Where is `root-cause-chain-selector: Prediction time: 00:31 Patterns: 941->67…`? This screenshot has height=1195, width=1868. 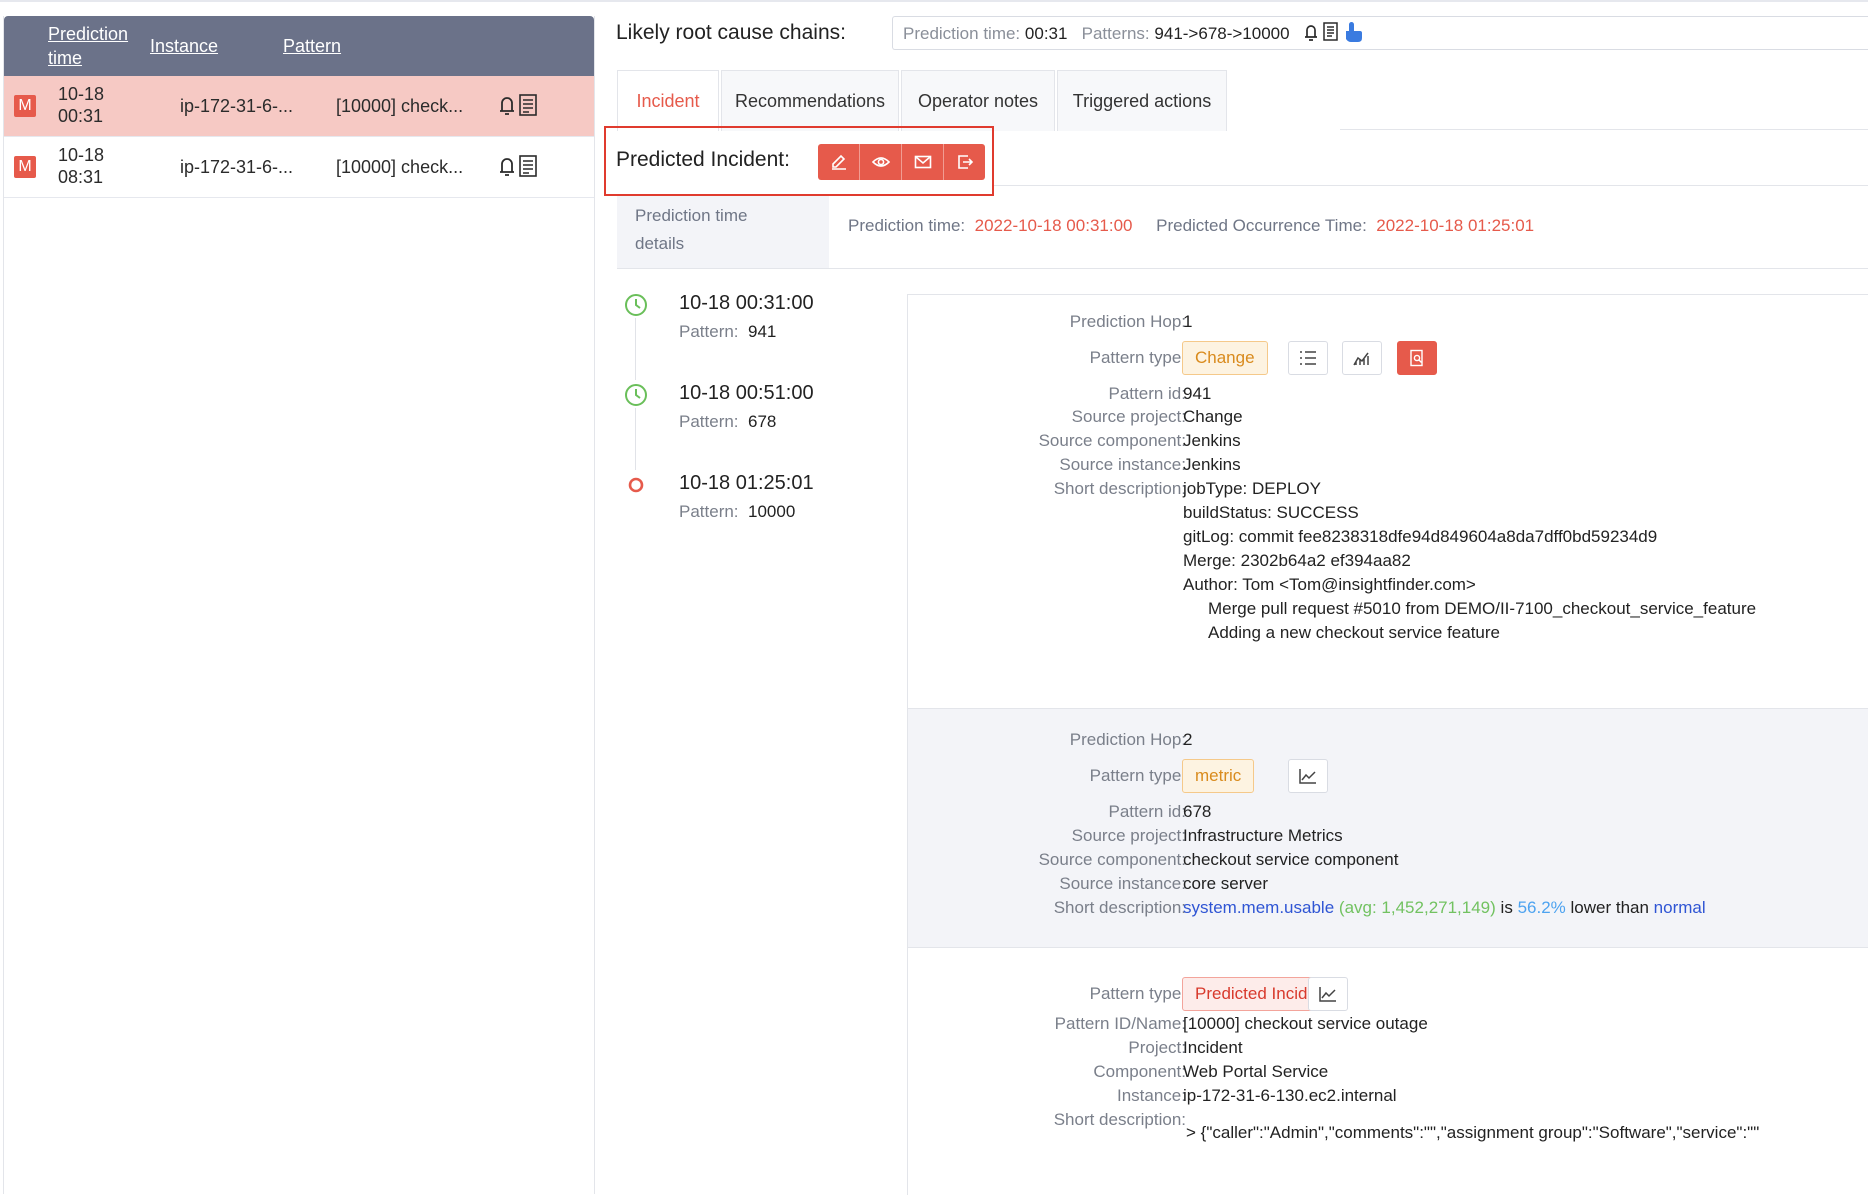 root-cause-chain-selector: Prediction time: 00:31 Patterns: 941->67… is located at coordinates (1380, 33).